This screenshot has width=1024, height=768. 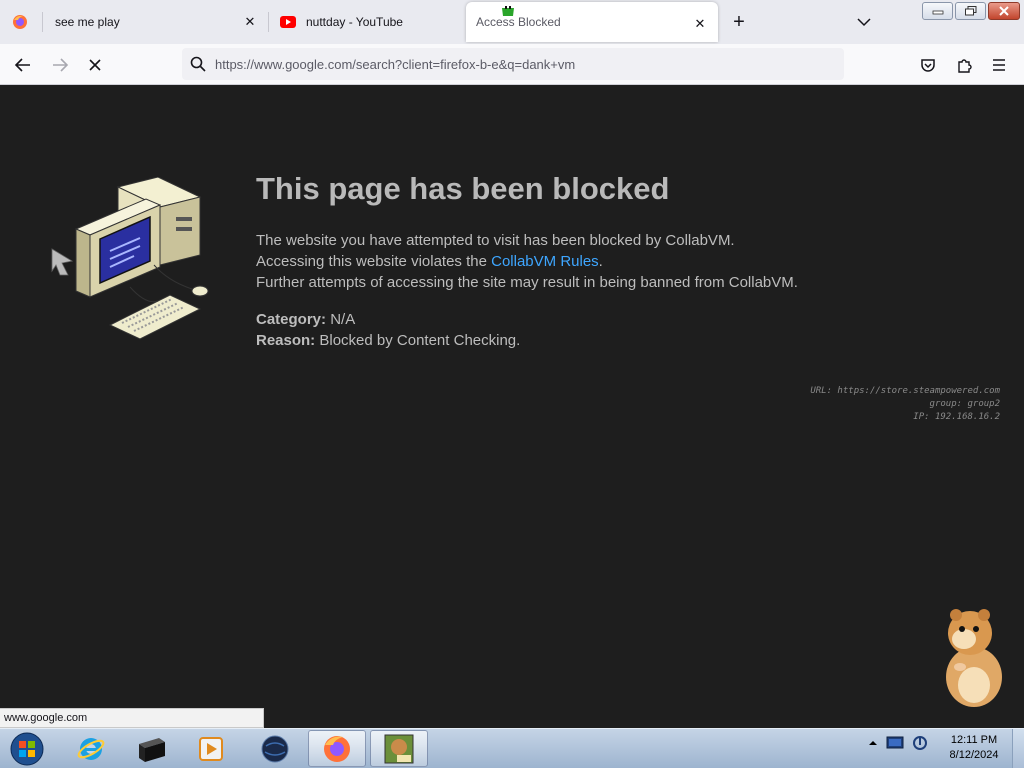 I want to click on clock-date: 8/12/2024, so click(x=974, y=755).